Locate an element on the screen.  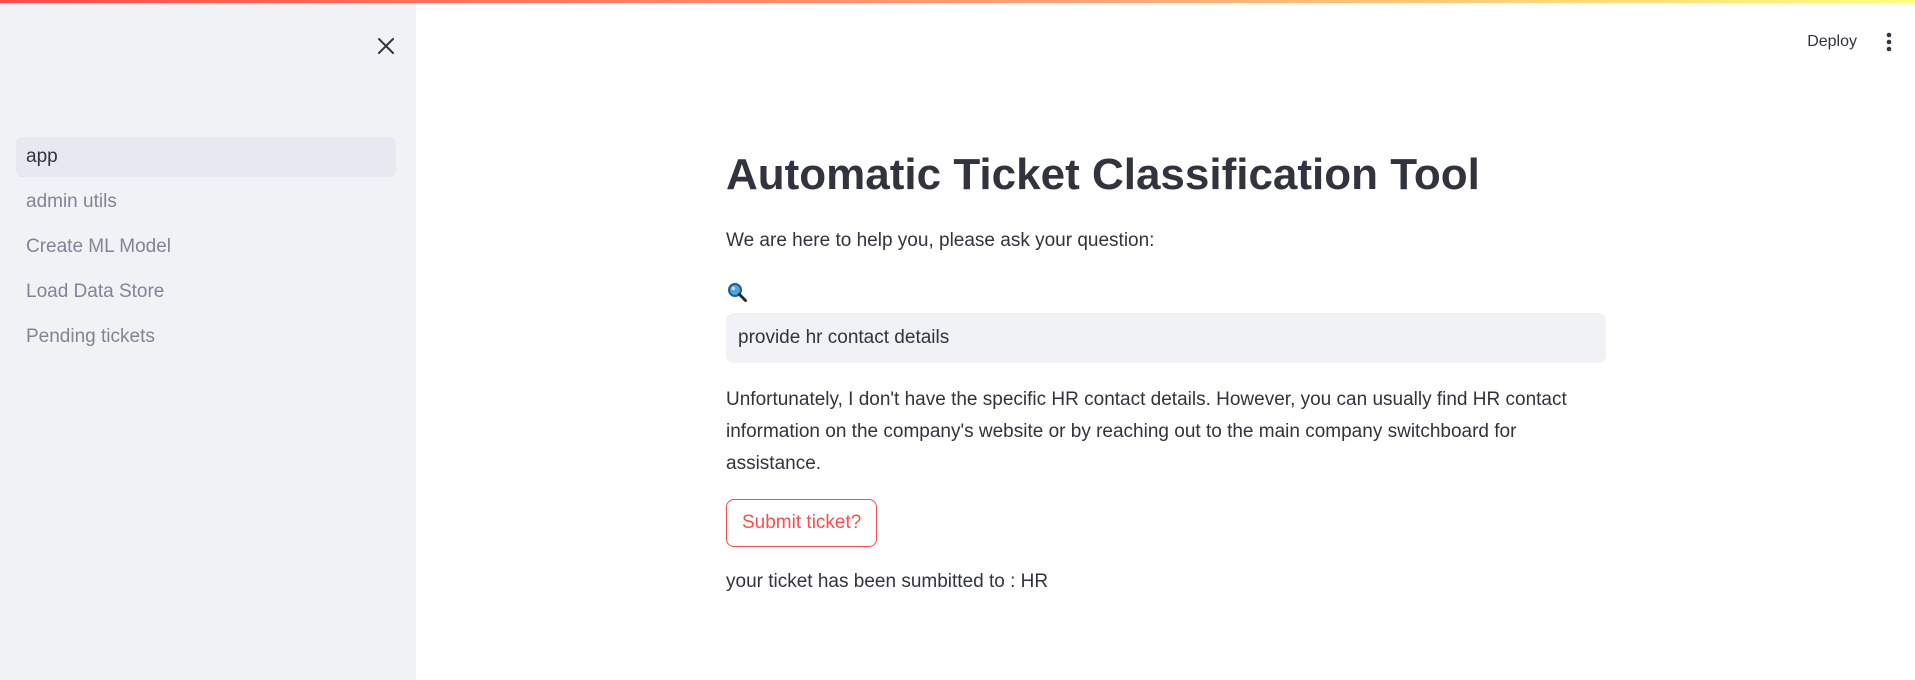
more-vertical-icon is located at coordinates (1889, 42).